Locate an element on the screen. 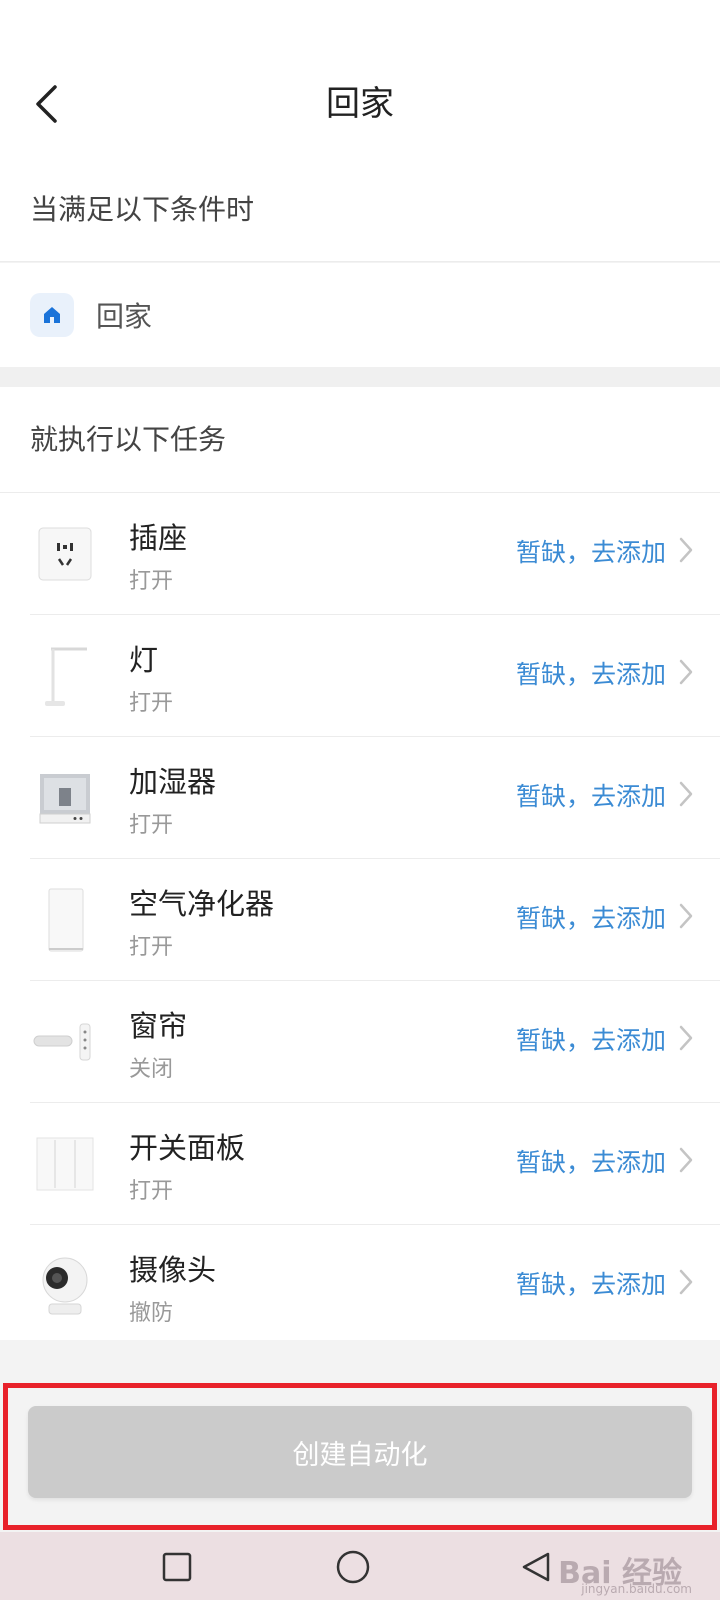  condition-item: 回家 is located at coordinates (360, 315).